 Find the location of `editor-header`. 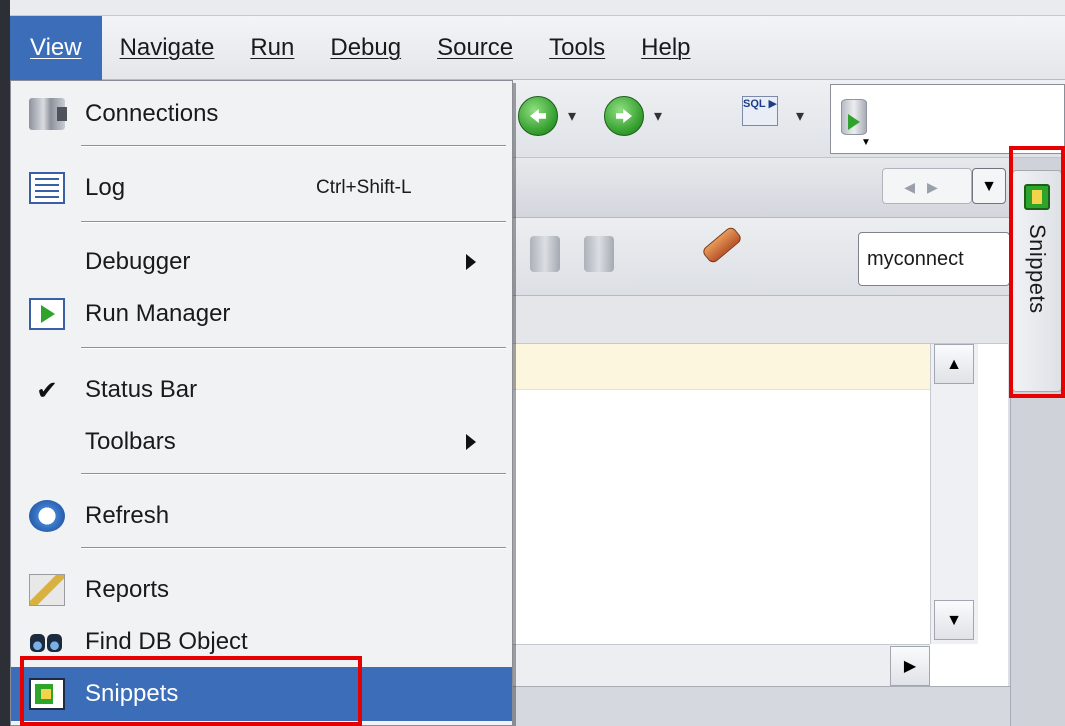

editor-header is located at coordinates (759, 320).